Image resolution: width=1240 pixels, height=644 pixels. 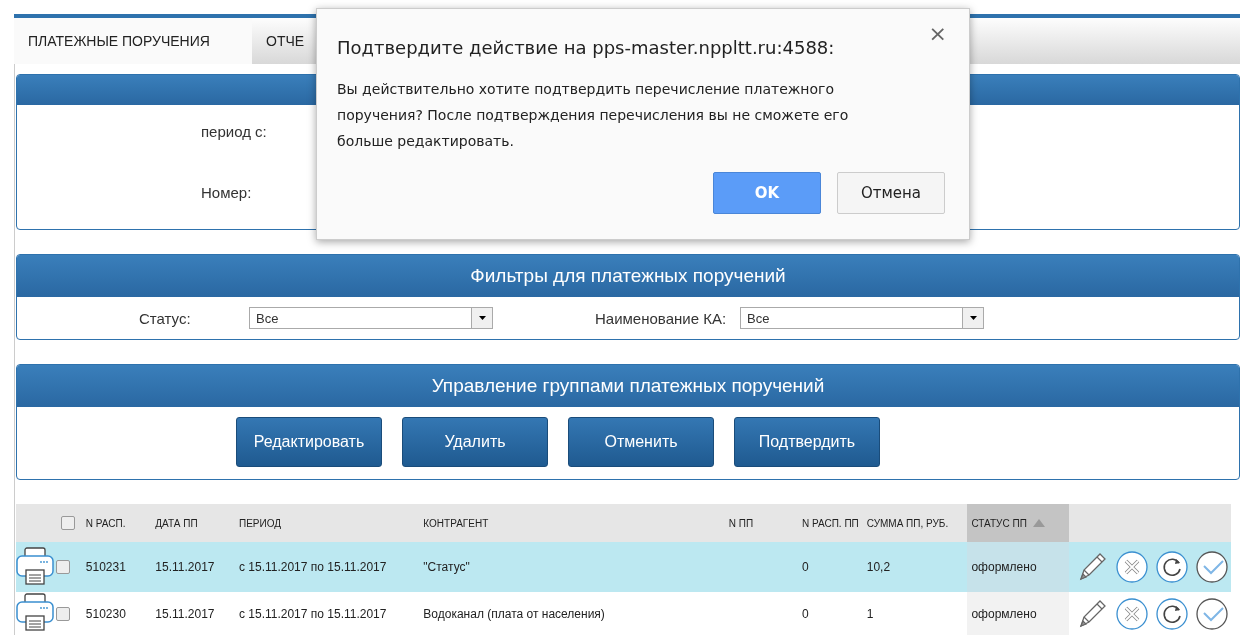 What do you see at coordinates (286, 41) in the screenshot?
I see `tab: ОТЧЕ` at bounding box center [286, 41].